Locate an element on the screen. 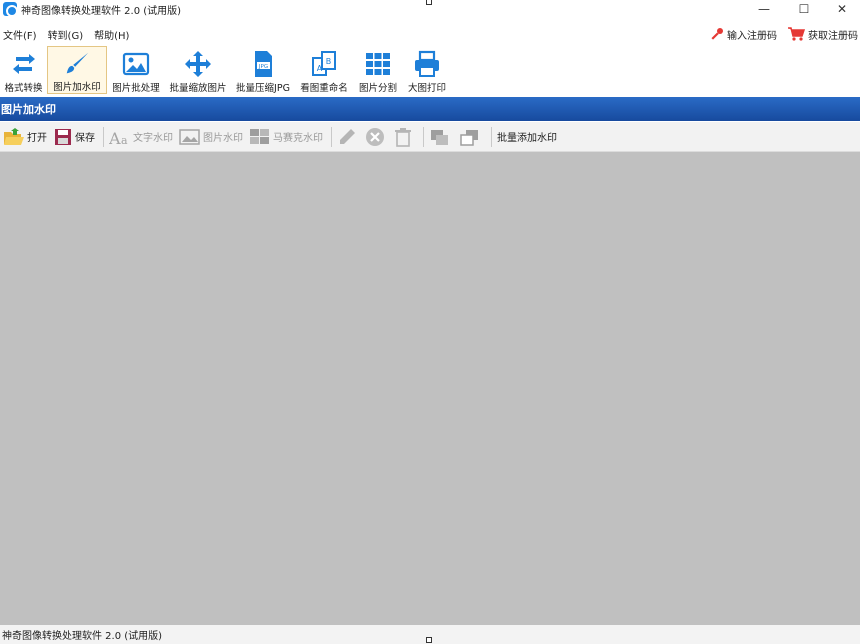 This screenshot has width=860, height=644. batch-resize-button: 批量缩放图片 is located at coordinates (198, 70).